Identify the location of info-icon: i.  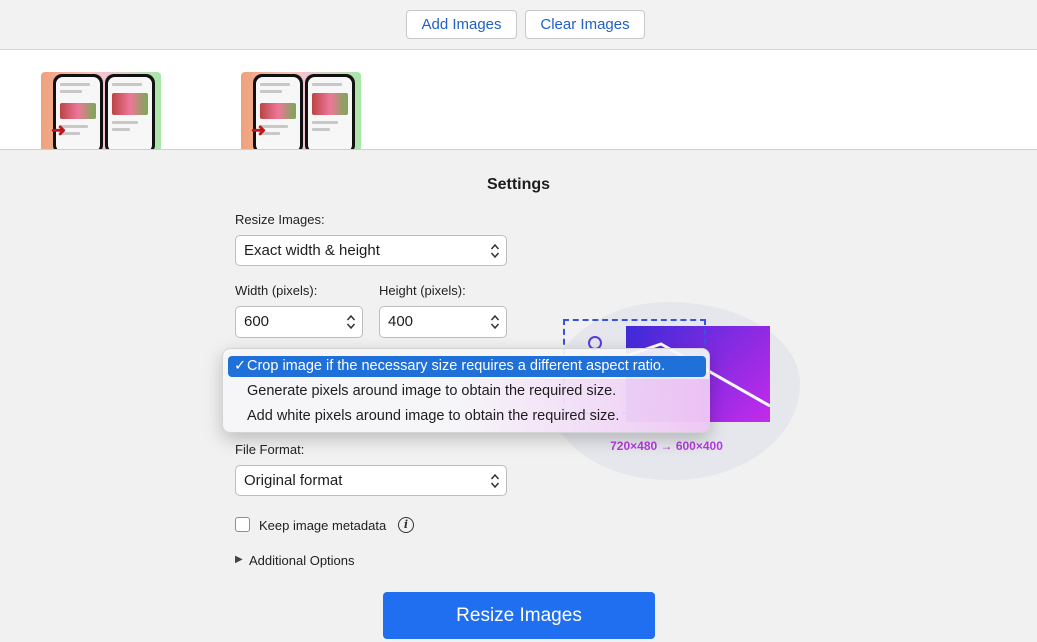
(406, 525).